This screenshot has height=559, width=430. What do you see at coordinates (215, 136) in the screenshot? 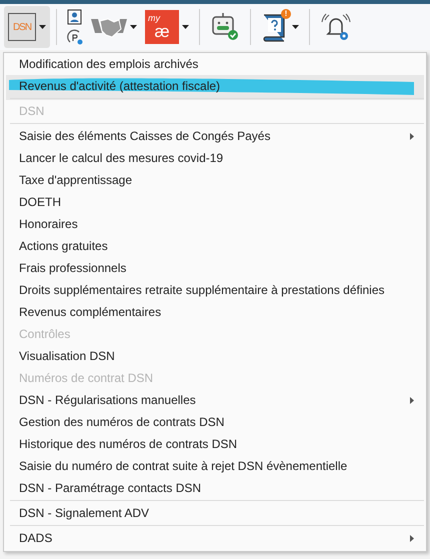
I see `menu-item: Saisie des éléments Caisses de Congés Payés` at bounding box center [215, 136].